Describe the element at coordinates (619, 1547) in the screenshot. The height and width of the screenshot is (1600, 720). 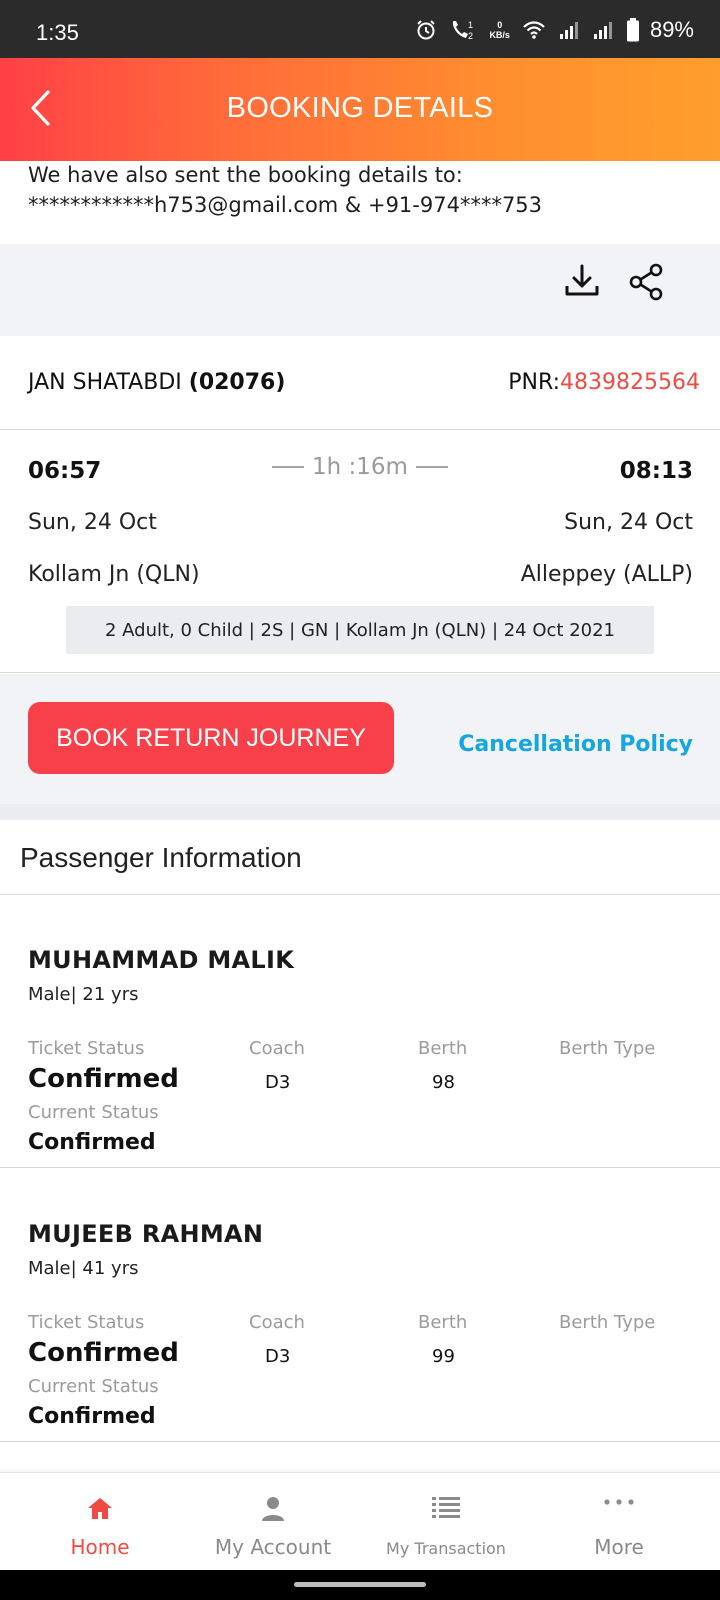
I see `nav-label-more: More` at that location.